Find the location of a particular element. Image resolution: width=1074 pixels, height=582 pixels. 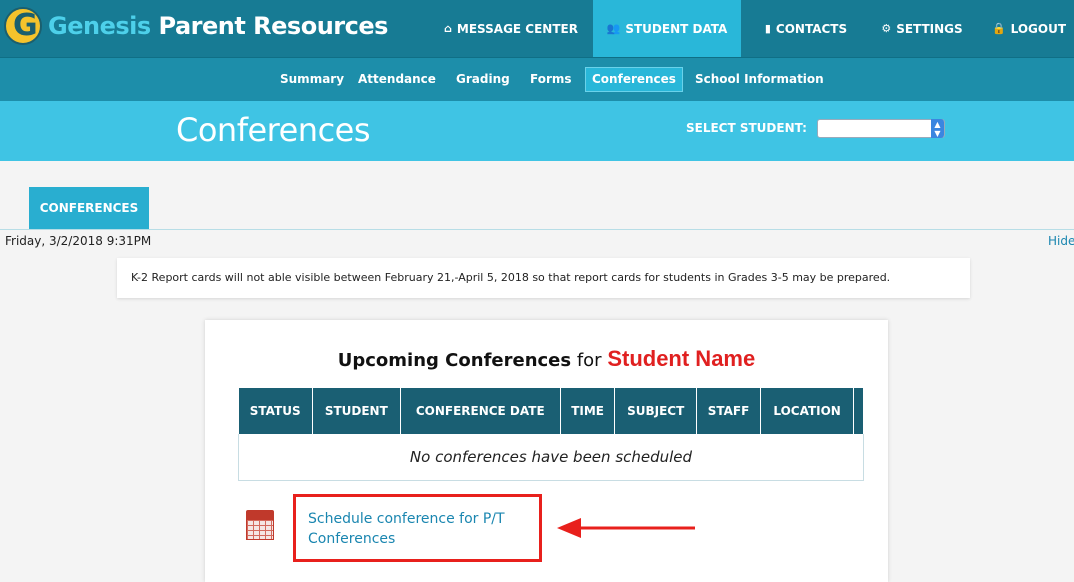

column-subject: SUBJECT is located at coordinates (655, 411).